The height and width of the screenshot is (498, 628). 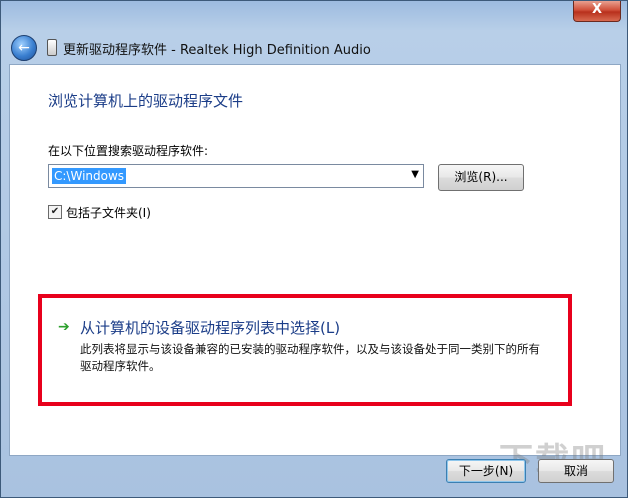 I want to click on cancel-button: 取消, so click(x=576, y=471).